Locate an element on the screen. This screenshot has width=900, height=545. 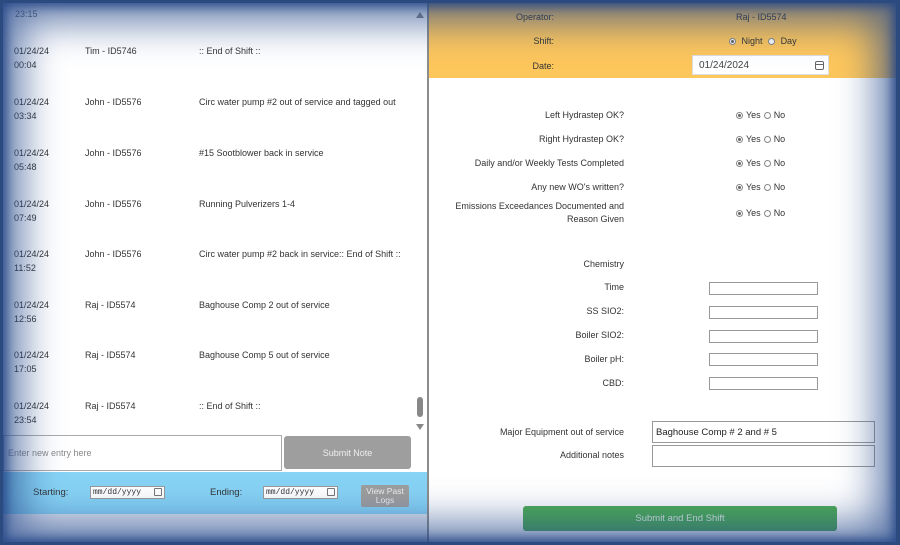
log-time: 05:48 is located at coordinates (25, 167).